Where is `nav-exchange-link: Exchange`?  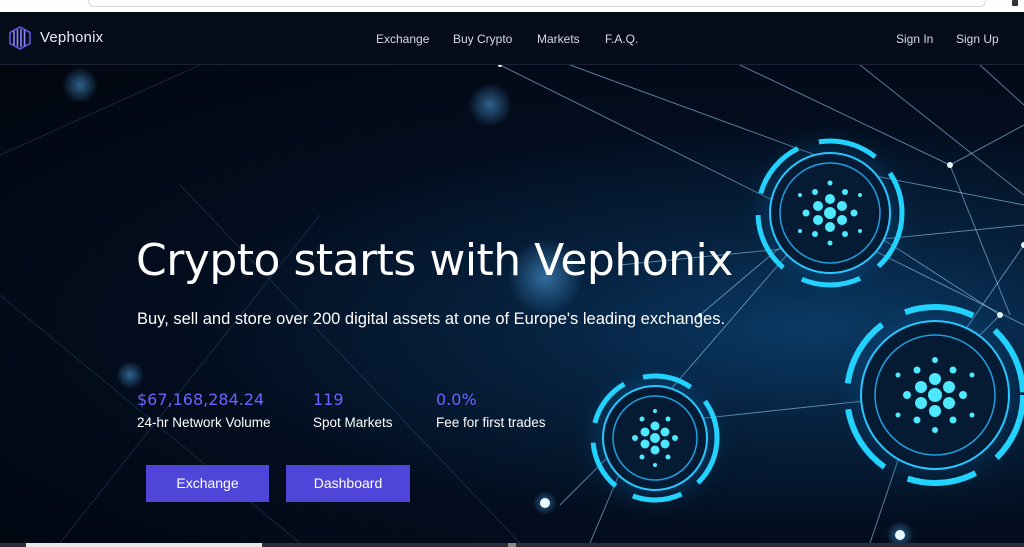
nav-exchange-link: Exchange is located at coordinates (402, 39).